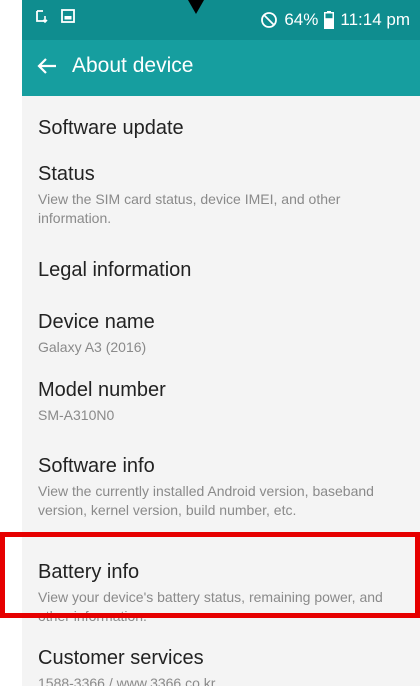 Image resolution: width=420 pixels, height=686 pixels. Describe the element at coordinates (133, 65) in the screenshot. I see `page-title: About device` at that location.